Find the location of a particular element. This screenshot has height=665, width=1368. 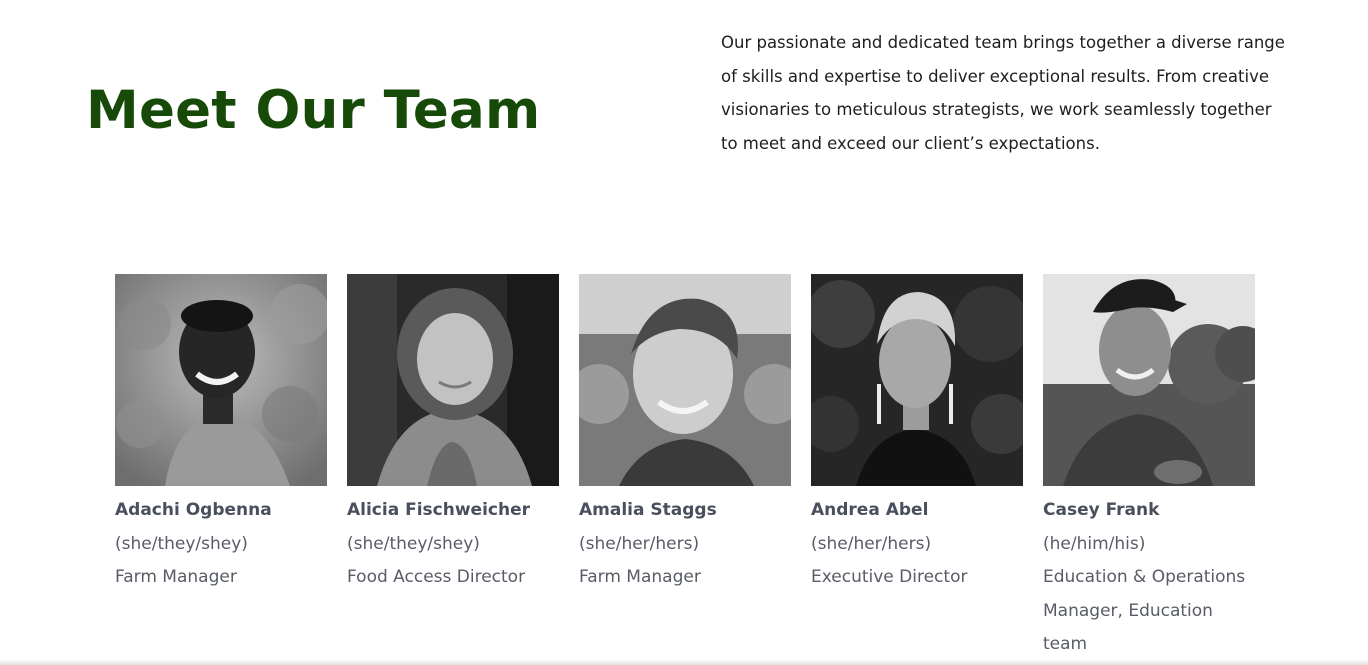

page-title: Meet Our Team is located at coordinates (313, 110).